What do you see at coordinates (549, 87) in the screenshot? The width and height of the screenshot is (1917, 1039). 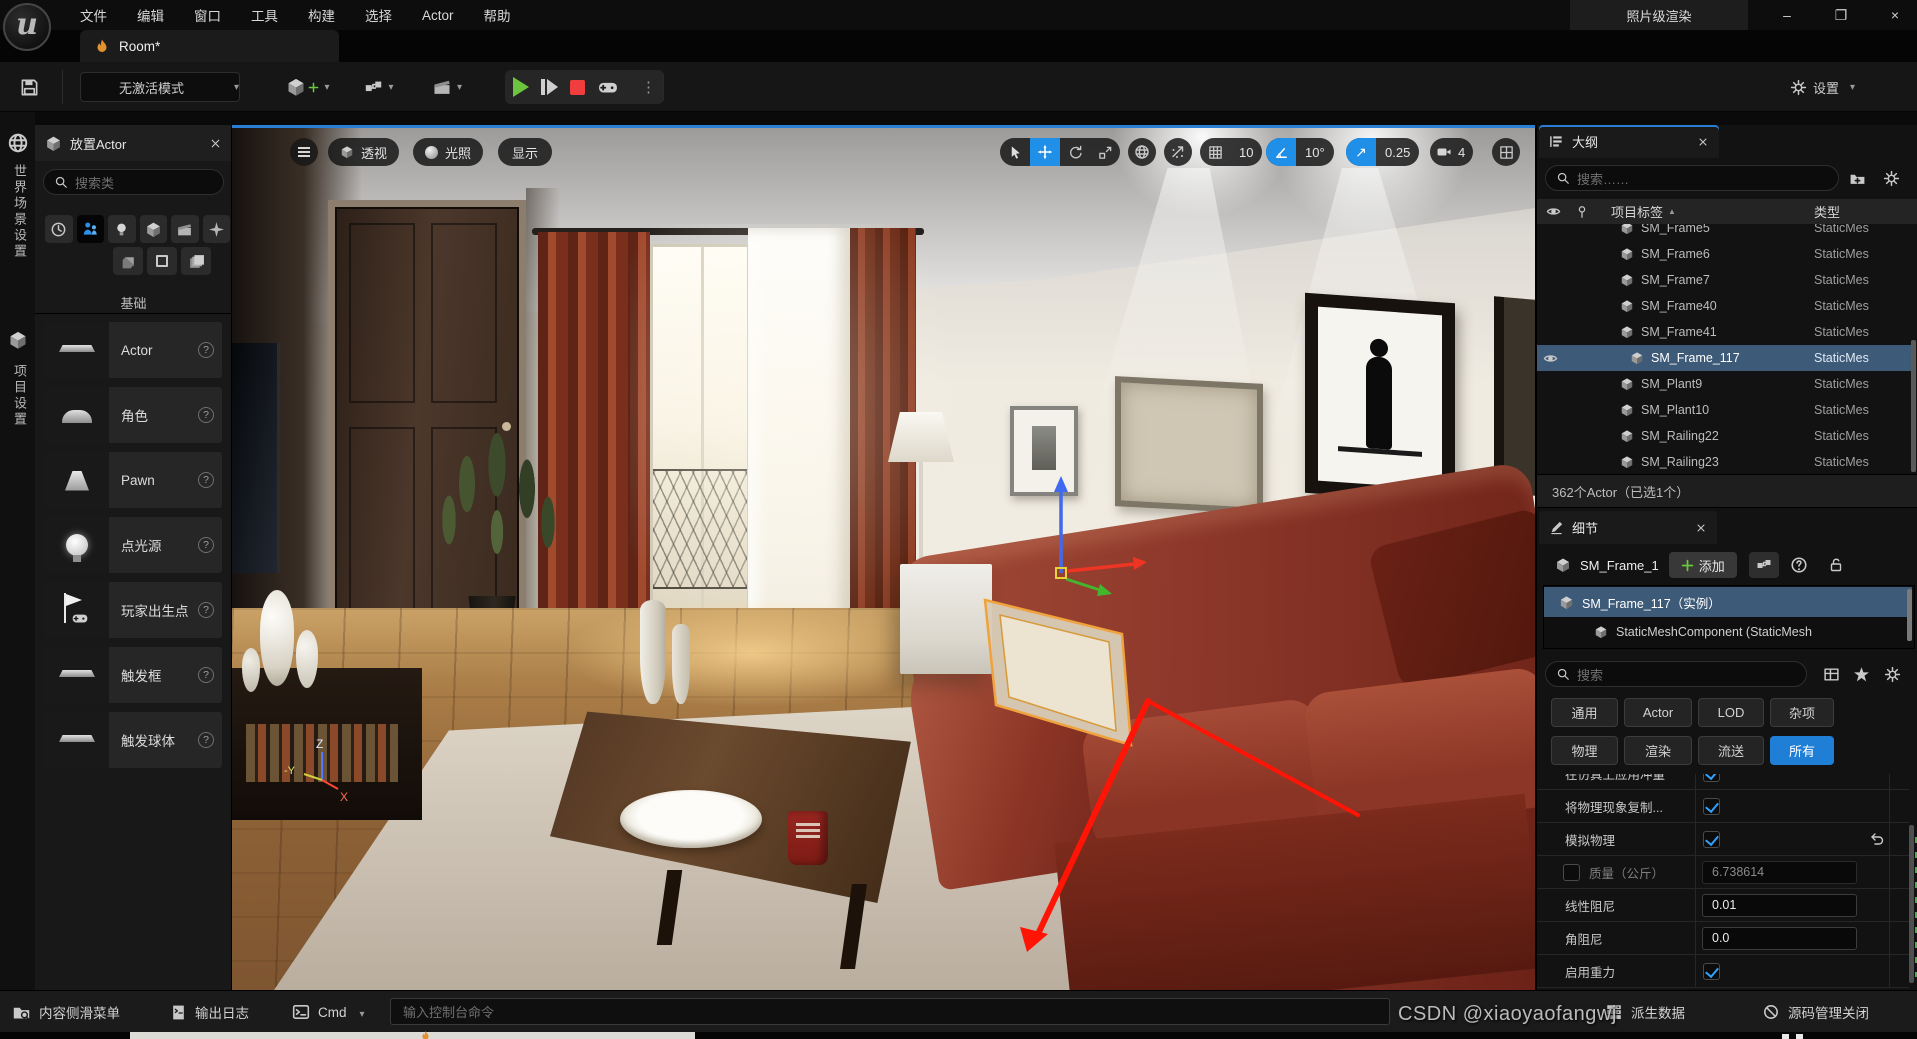 I see `step-button` at bounding box center [549, 87].